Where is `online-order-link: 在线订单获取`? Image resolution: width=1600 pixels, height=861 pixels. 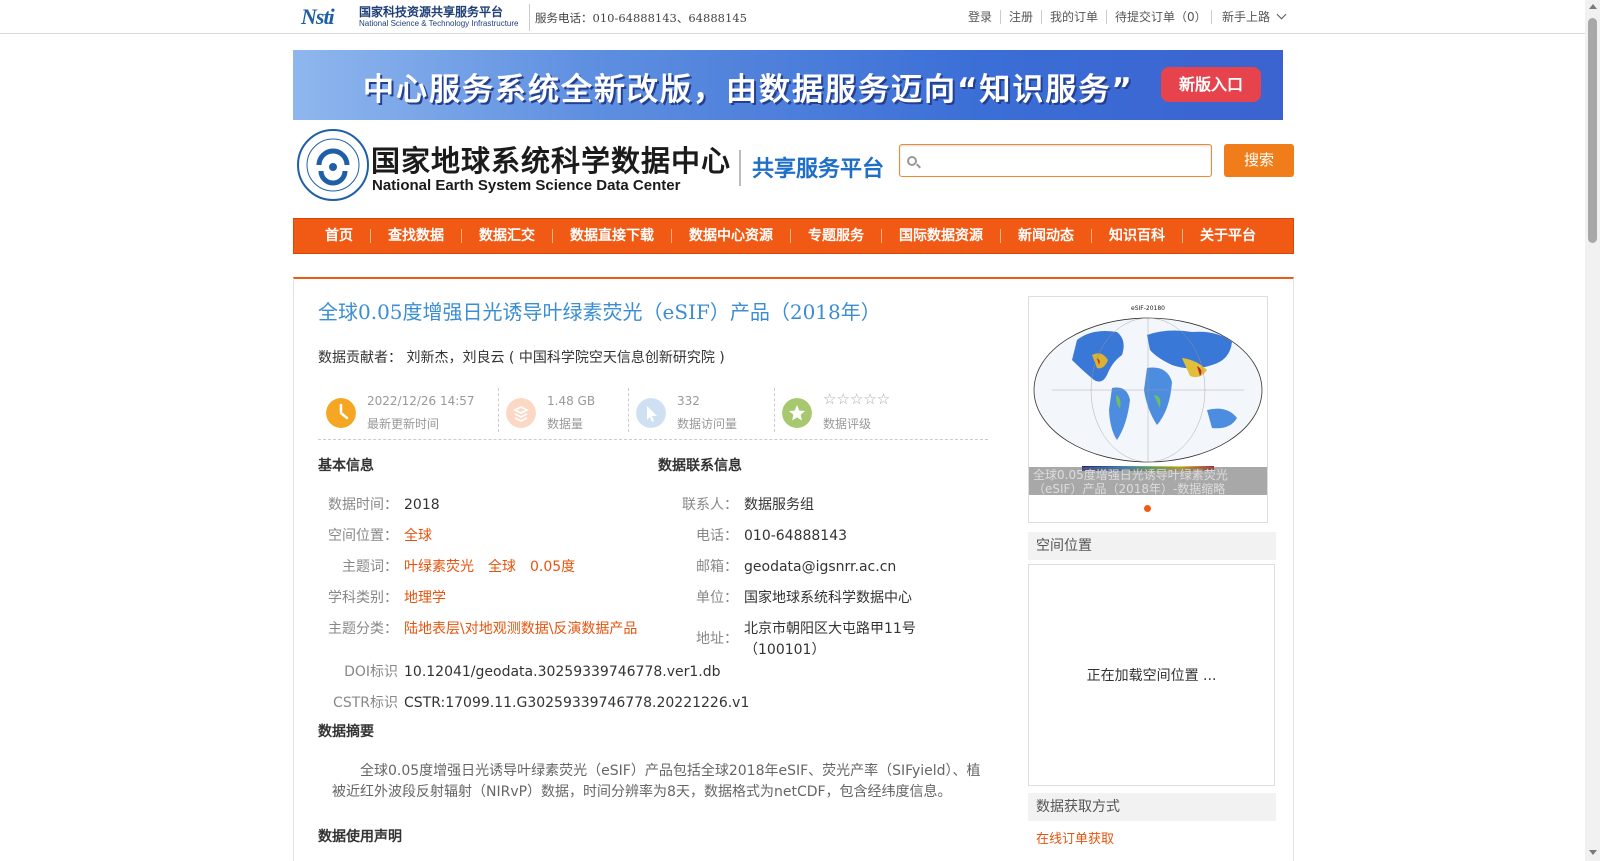 online-order-link: 在线订单获取 is located at coordinates (1075, 837).